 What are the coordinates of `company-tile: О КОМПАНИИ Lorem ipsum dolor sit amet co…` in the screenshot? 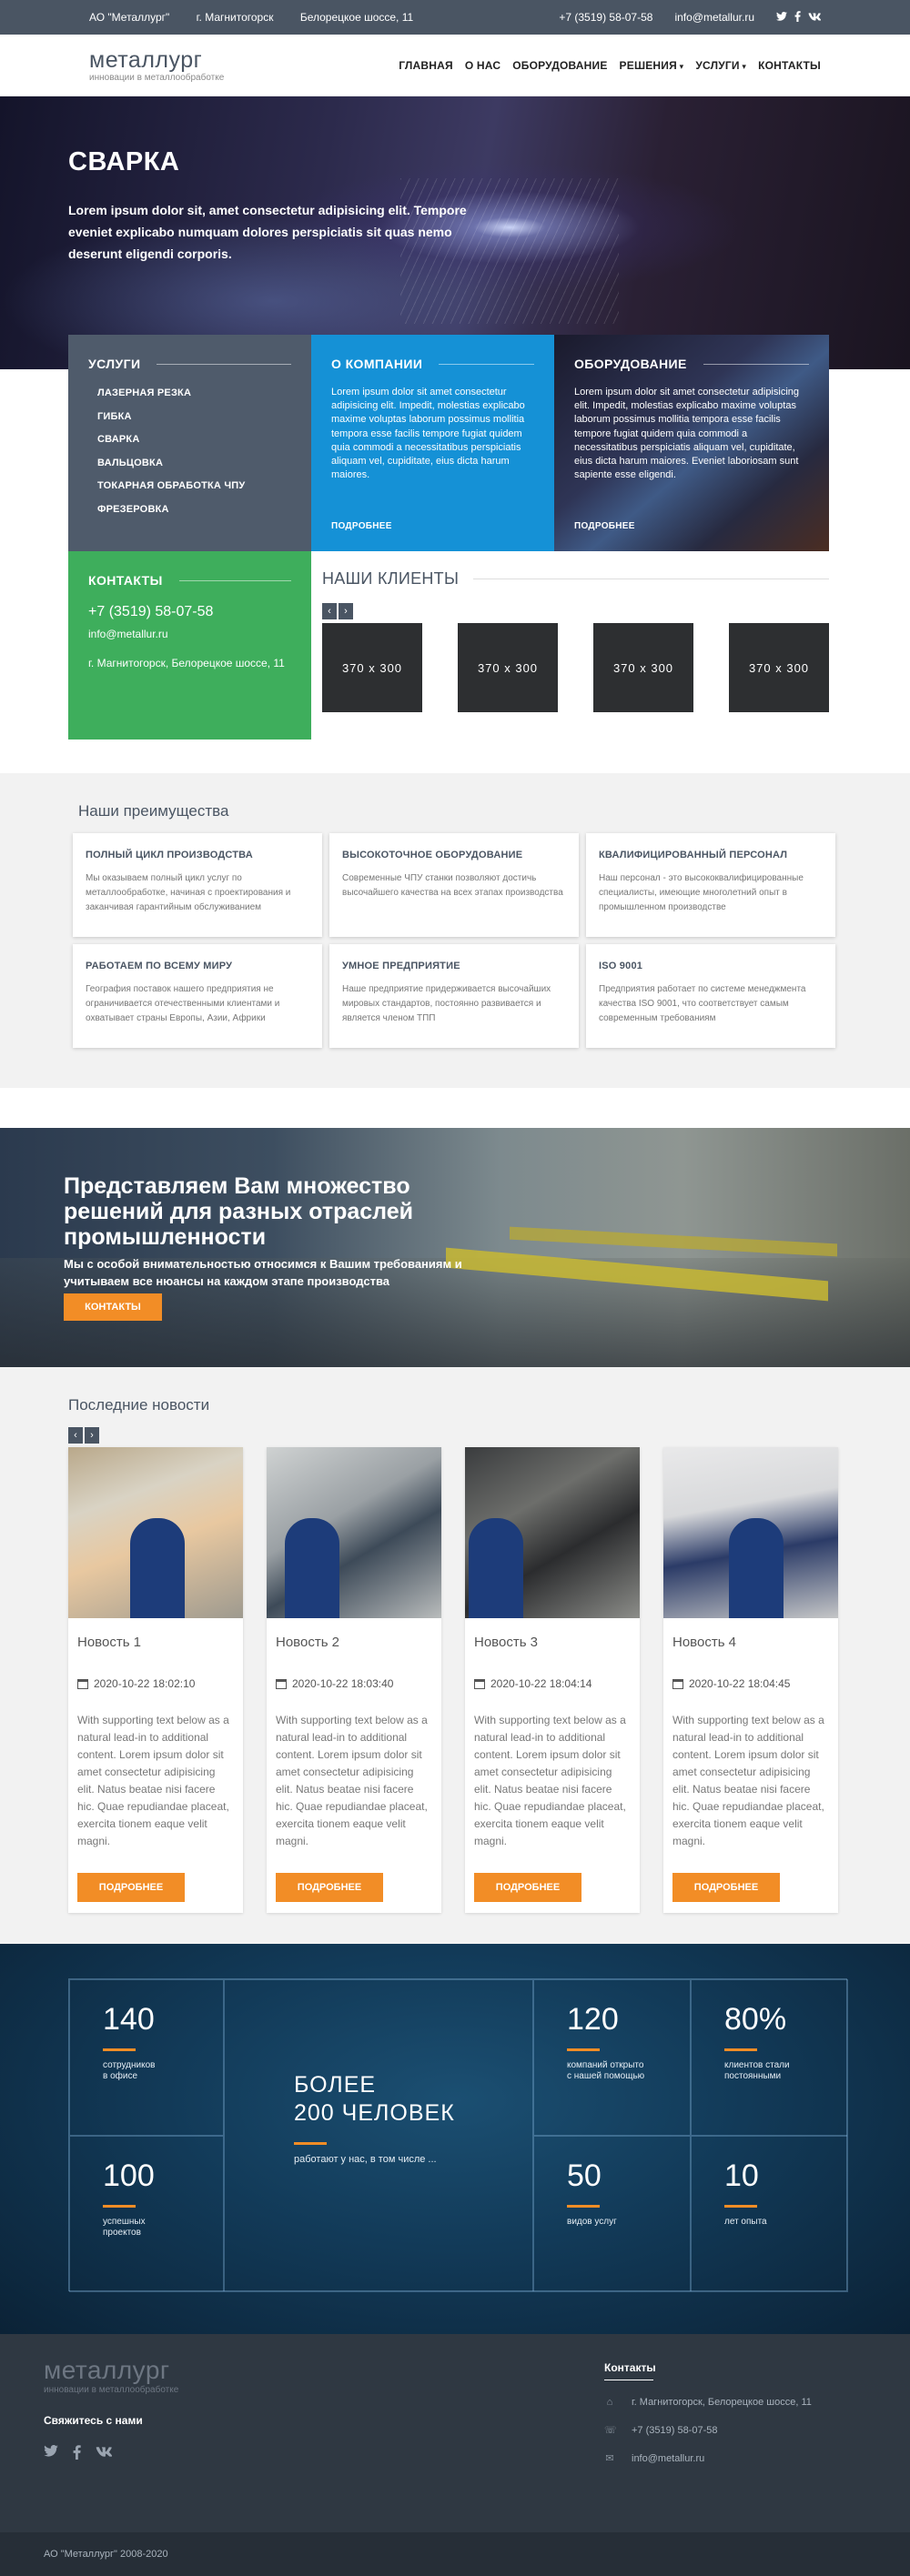 It's located at (433, 443).